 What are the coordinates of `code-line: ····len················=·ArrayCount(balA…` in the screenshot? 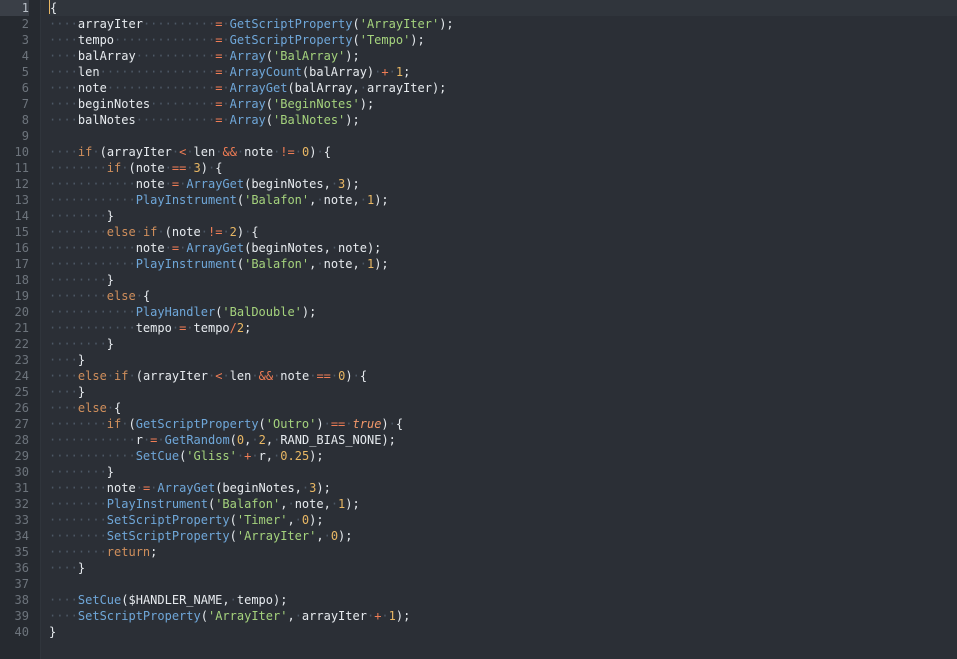 It's located at (503, 72).